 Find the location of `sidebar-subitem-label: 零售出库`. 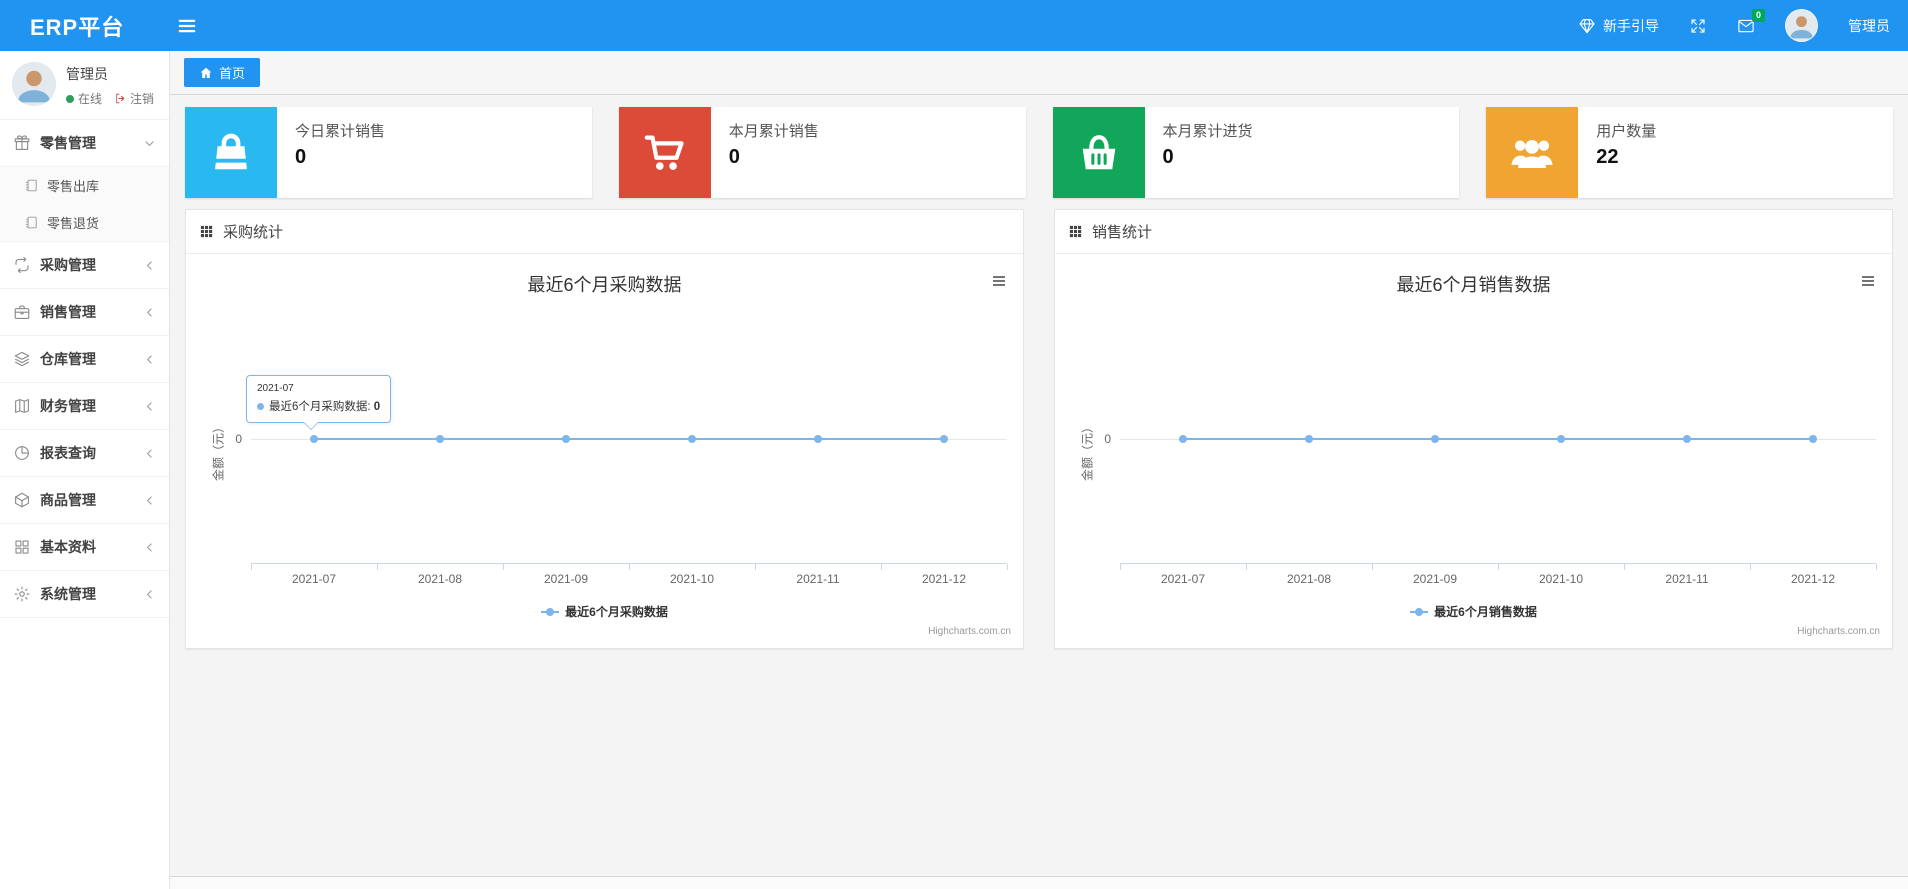

sidebar-subitem-label: 零售出库 is located at coordinates (73, 186).